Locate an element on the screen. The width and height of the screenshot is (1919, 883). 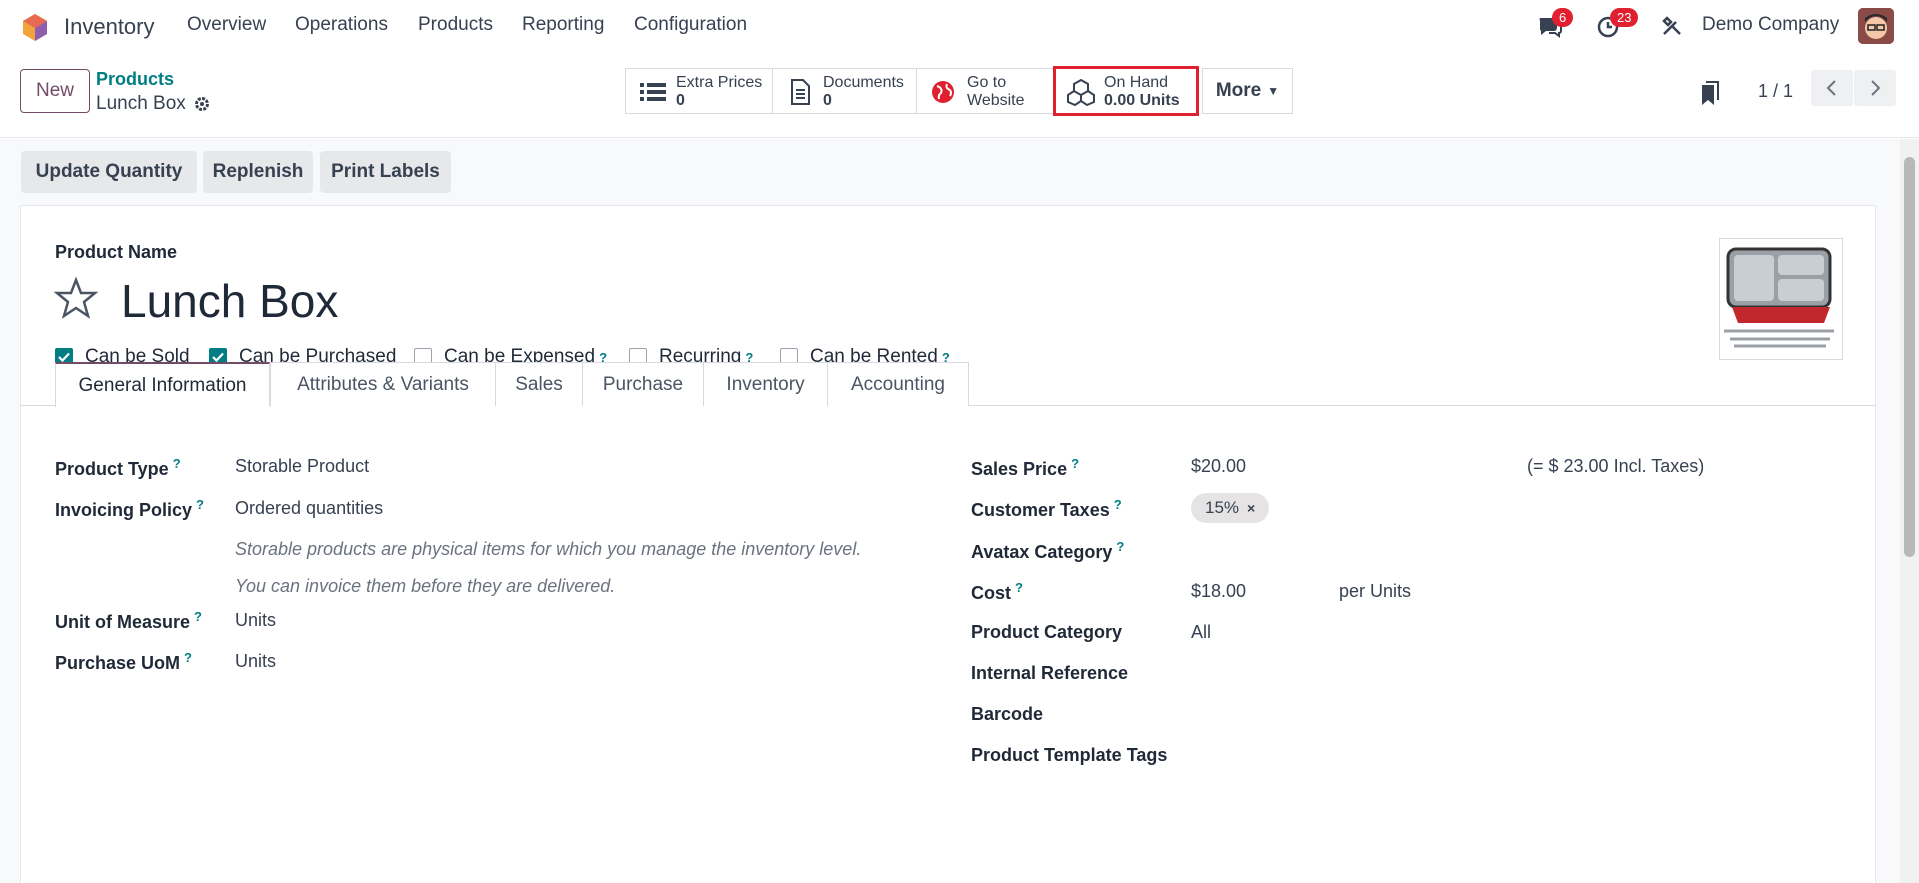
more-dropdown-button: More ▼ is located at coordinates (1247, 91).